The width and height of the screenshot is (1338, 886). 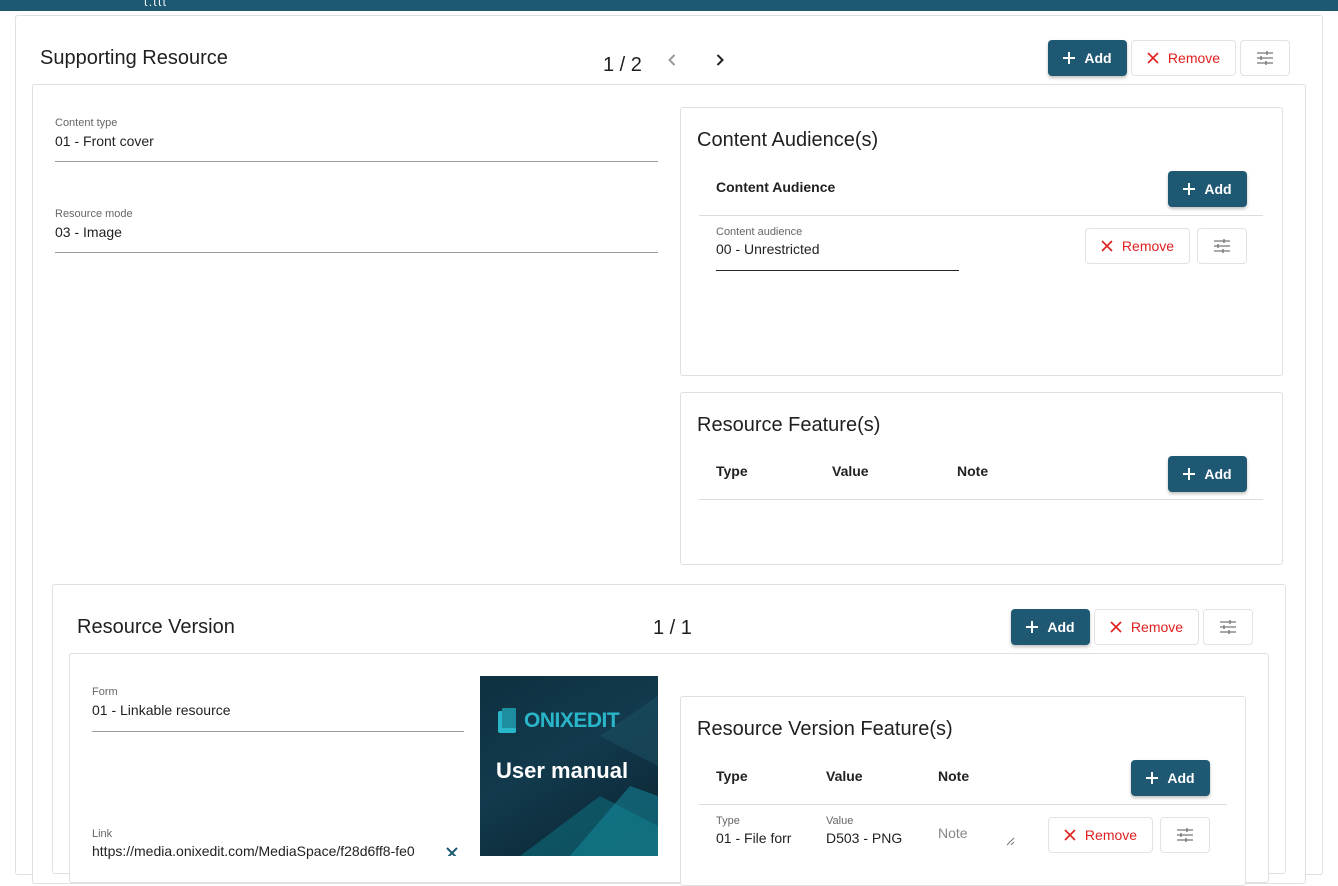 What do you see at coordinates (789, 425) in the screenshot?
I see `resource-features-title: Resource Feature(s)` at bounding box center [789, 425].